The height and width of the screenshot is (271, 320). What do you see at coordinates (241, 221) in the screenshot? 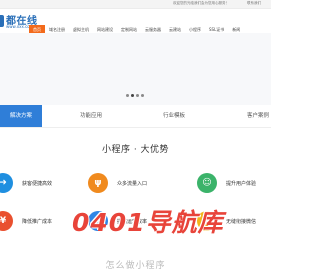
I see `feature-label: 无缝衔接微信` at bounding box center [241, 221].